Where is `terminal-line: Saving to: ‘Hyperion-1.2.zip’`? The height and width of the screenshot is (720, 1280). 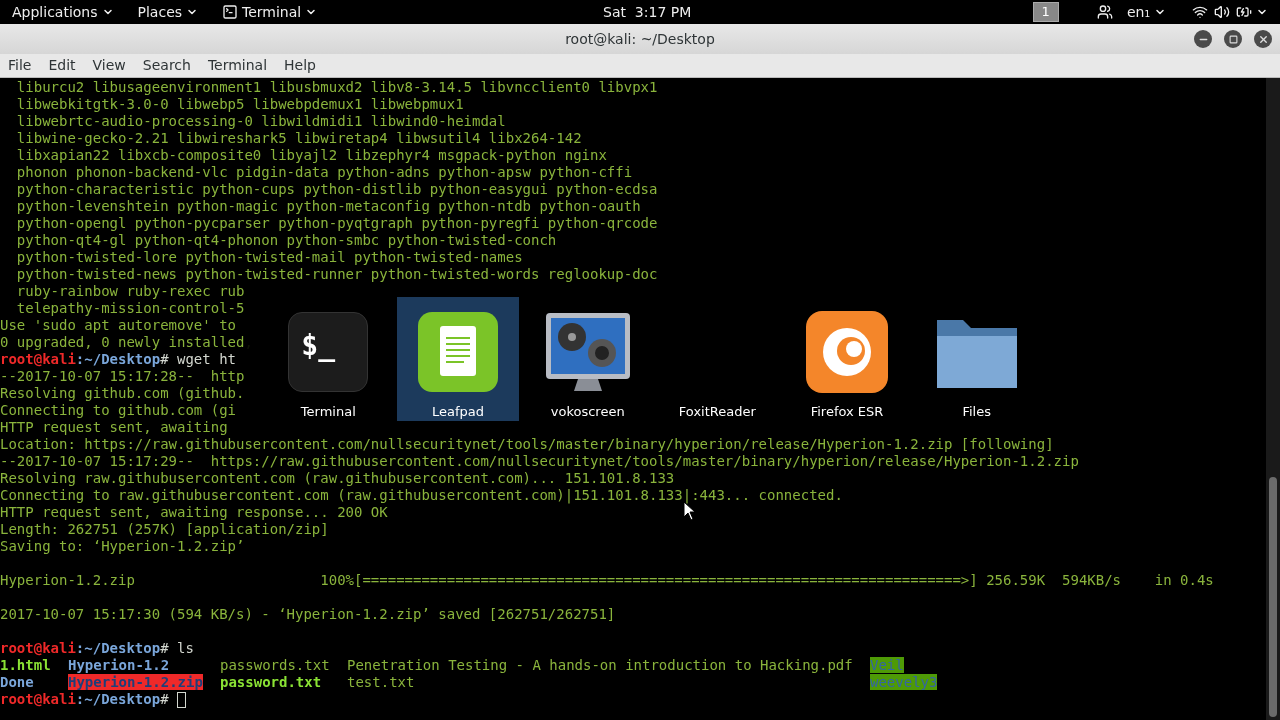
terminal-line: Saving to: ‘Hyperion-1.2.zip’ is located at coordinates (122, 546).